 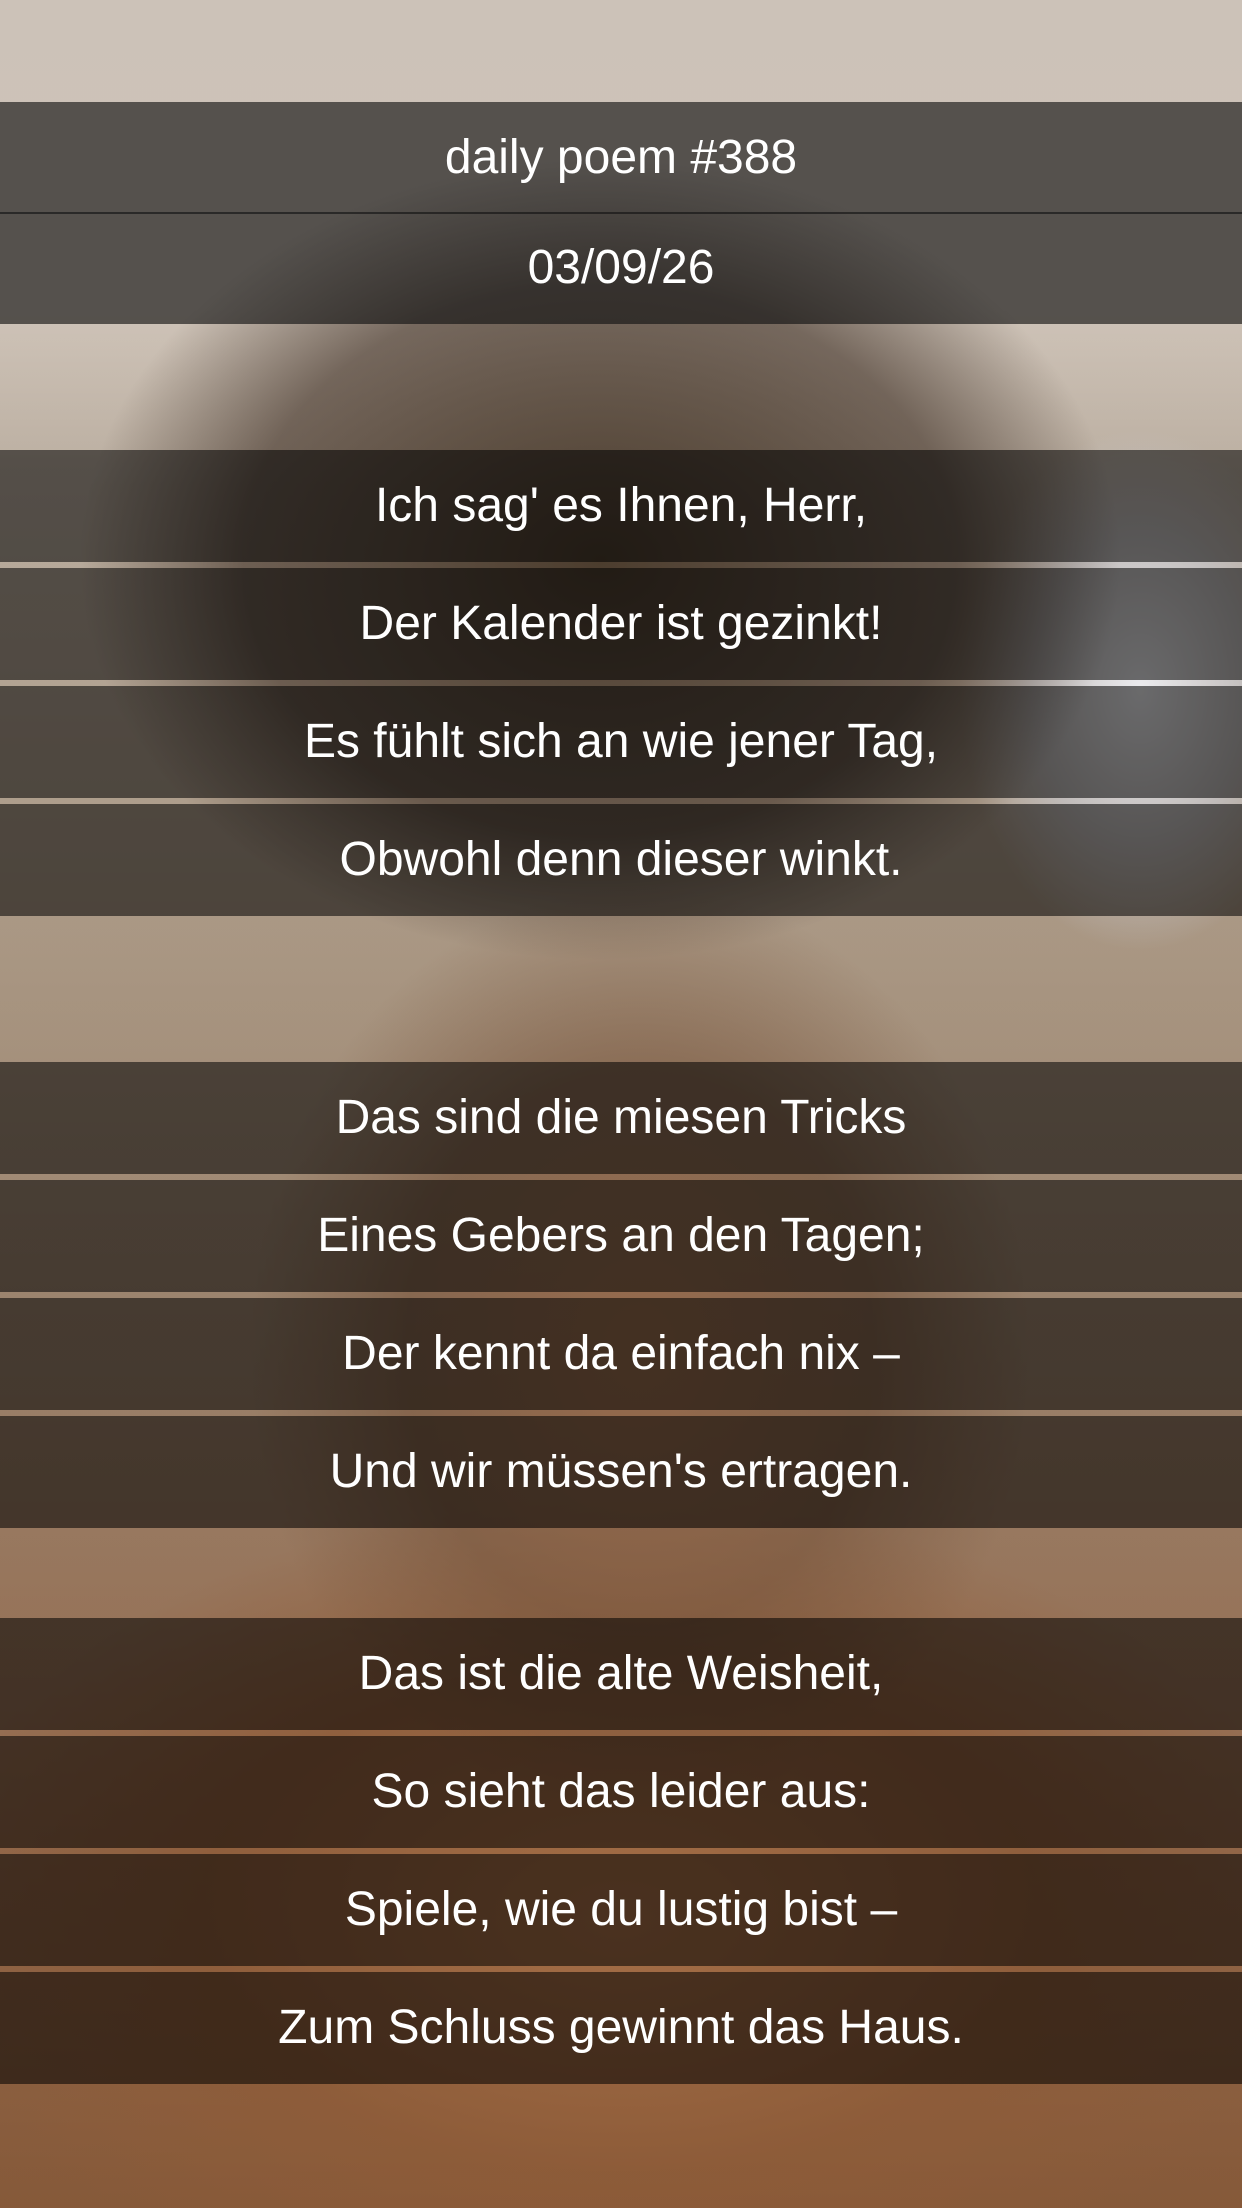 I want to click on poem-line-text: Spiele, wie du lustig bist –, so click(x=621, y=1909).